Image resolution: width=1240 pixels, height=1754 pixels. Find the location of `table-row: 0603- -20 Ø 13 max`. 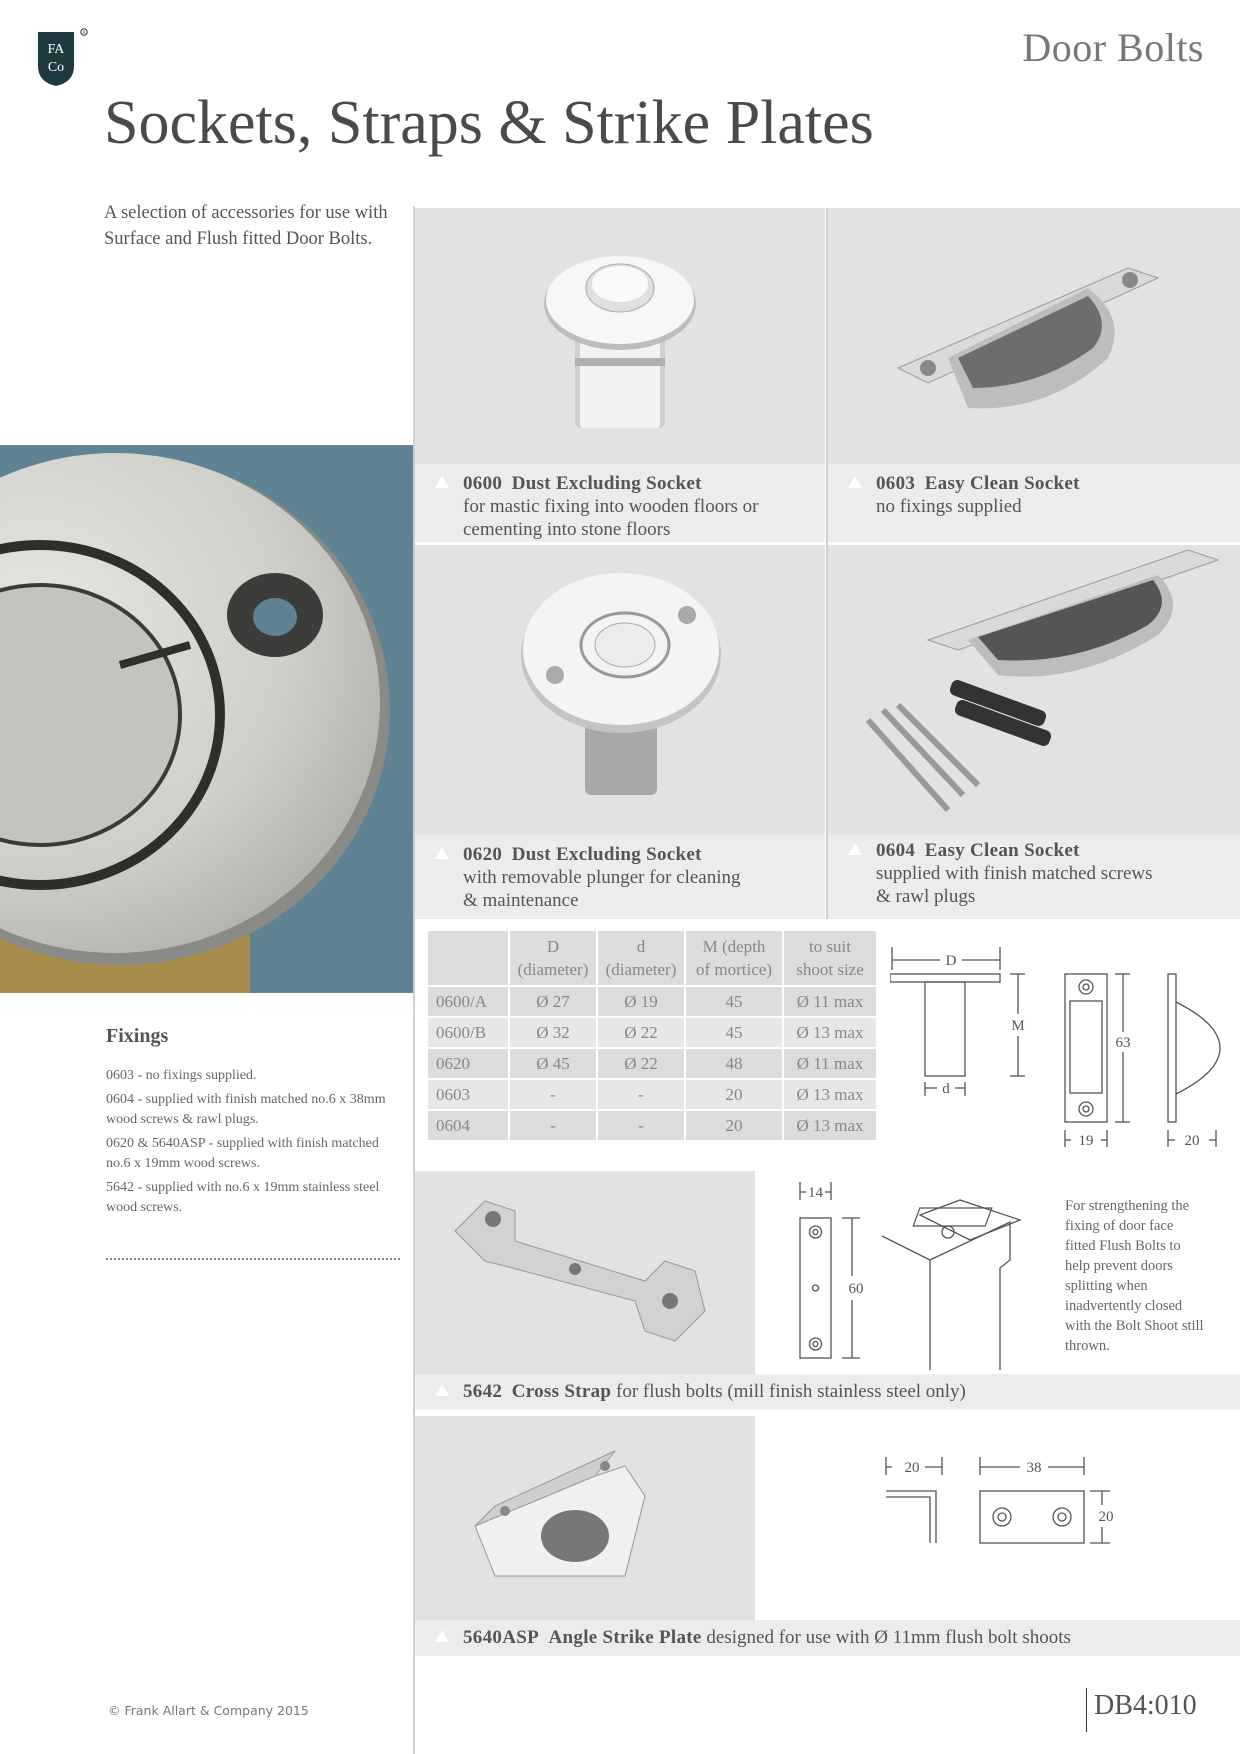

table-row: 0603- -20 Ø 13 max is located at coordinates (652, 1094).